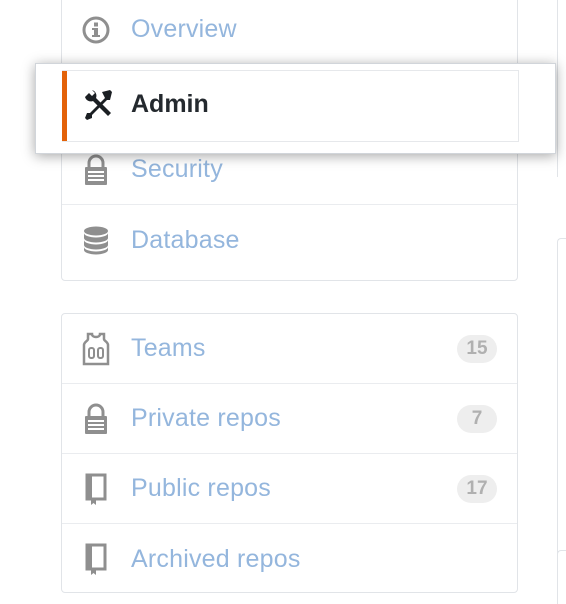  Describe the element at coordinates (216, 558) in the screenshot. I see `nav-item-label: Archived repos` at that location.